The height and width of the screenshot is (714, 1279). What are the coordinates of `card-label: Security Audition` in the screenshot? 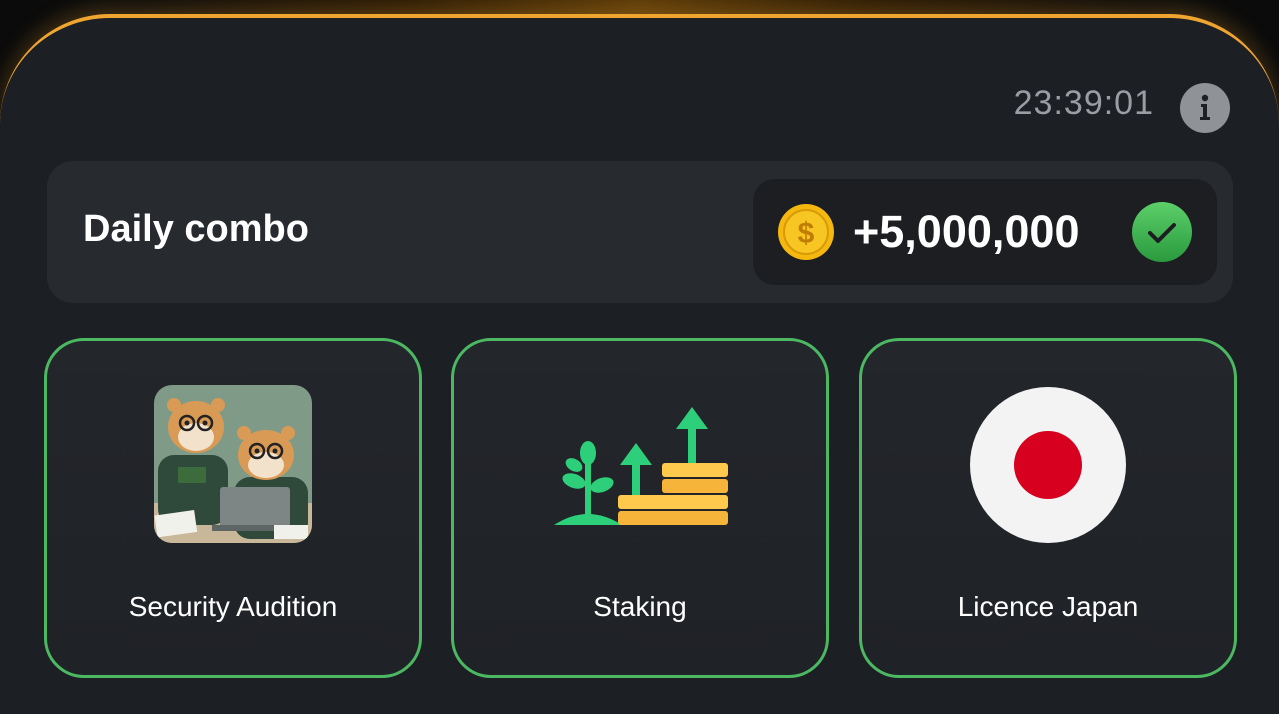 It's located at (233, 606).